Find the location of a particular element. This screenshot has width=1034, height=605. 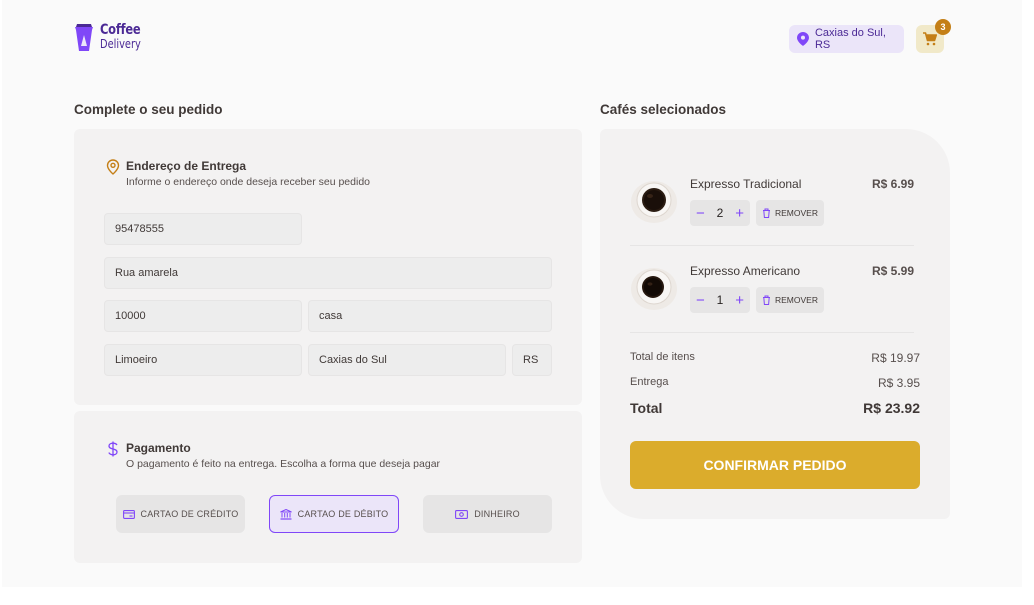

payment-money-button: DINHEIRO is located at coordinates (487, 514).